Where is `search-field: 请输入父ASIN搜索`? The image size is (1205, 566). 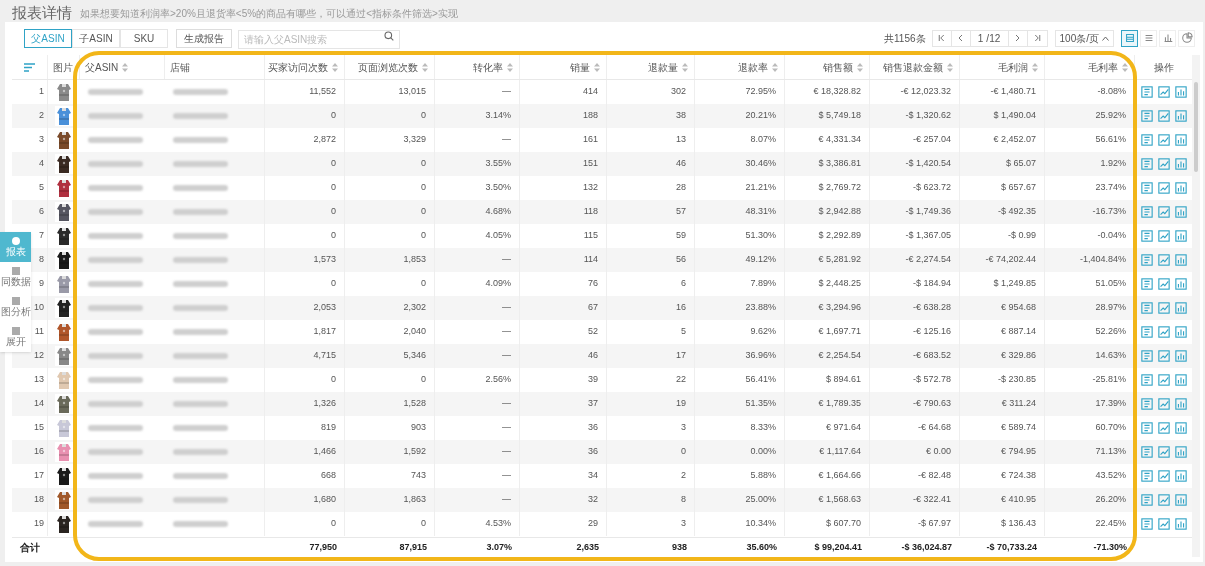 search-field: 请输入父ASIN搜索 is located at coordinates (319, 39).